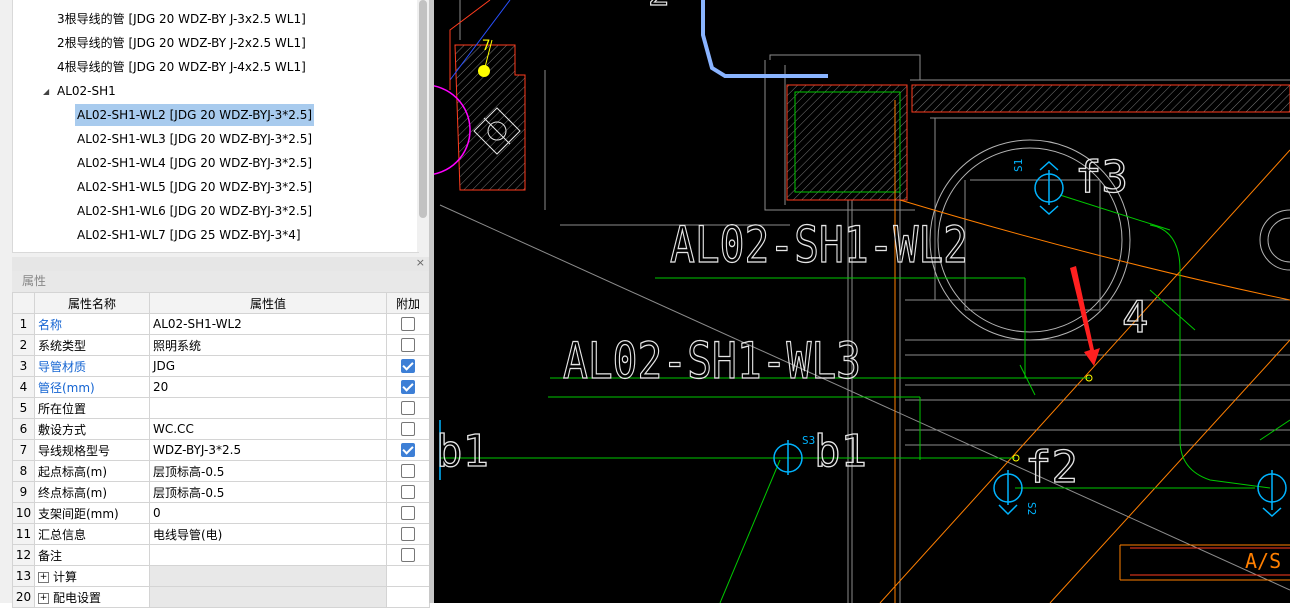 Image resolution: width=1290 pixels, height=608 pixels. Describe the element at coordinates (92, 555) in the screenshot. I see `prop-name: 备注` at that location.